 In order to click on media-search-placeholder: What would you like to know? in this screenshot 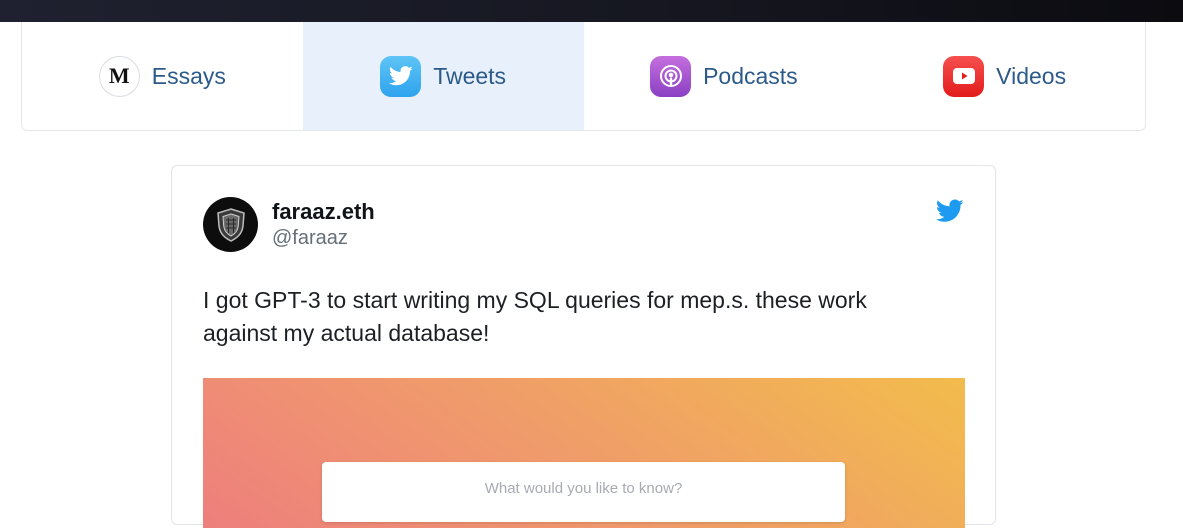, I will do `click(583, 488)`.